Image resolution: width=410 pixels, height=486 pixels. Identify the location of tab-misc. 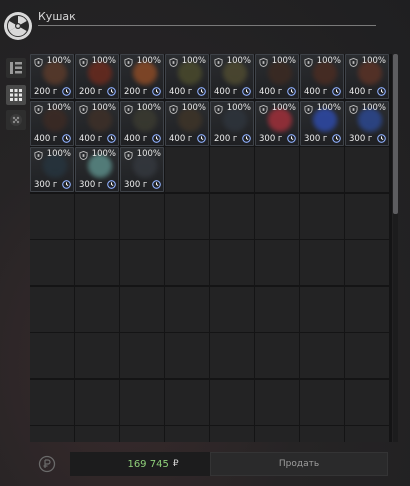
(16, 120).